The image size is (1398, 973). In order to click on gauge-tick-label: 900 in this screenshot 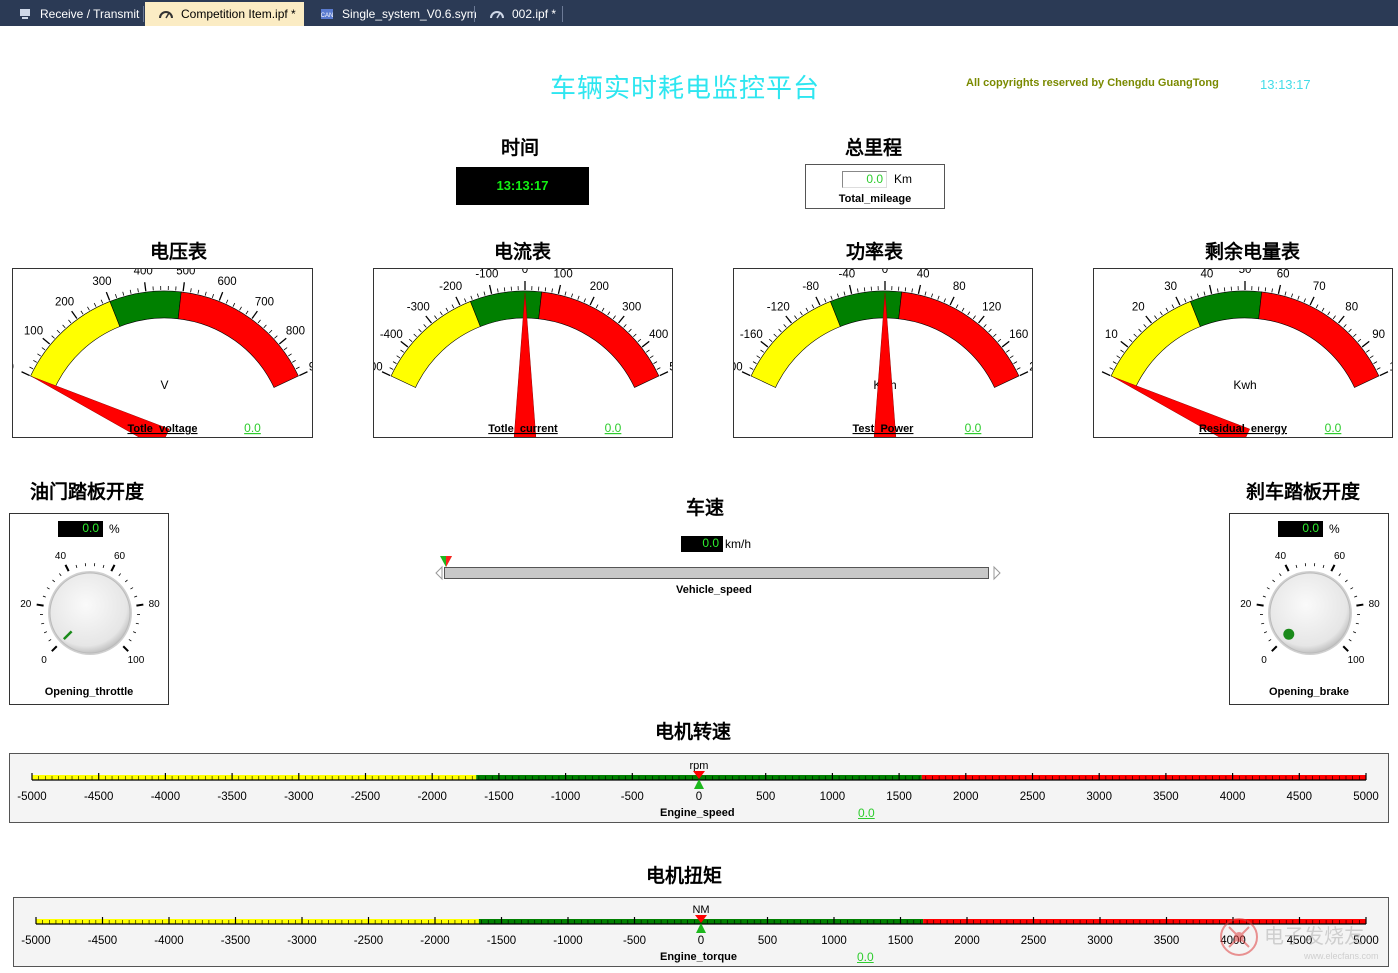, I will do `click(310, 368)`.